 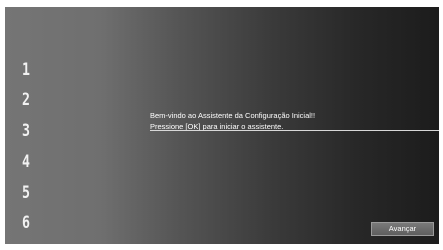 I want to click on wizard-step-2: 2, so click(x=26, y=100).